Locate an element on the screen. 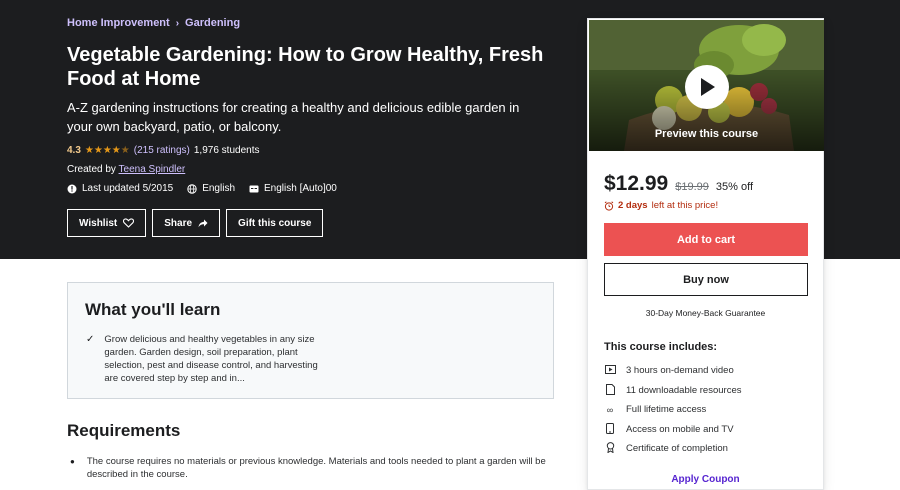 The image size is (900, 490). star-rating-icon: ★★★★★ is located at coordinates (107, 150).